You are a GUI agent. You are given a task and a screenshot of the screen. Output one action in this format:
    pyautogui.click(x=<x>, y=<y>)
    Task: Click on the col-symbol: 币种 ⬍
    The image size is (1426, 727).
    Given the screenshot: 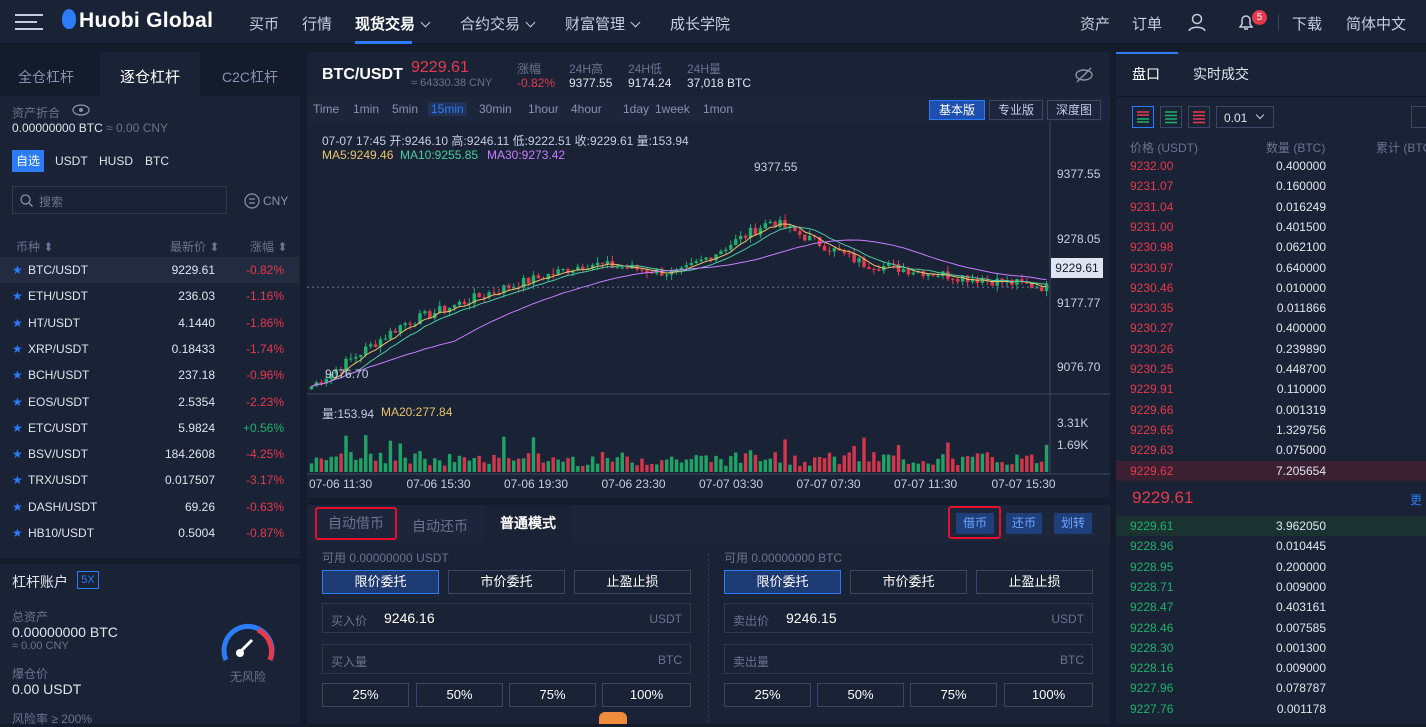 What is the action you would take?
    pyautogui.click(x=34, y=246)
    